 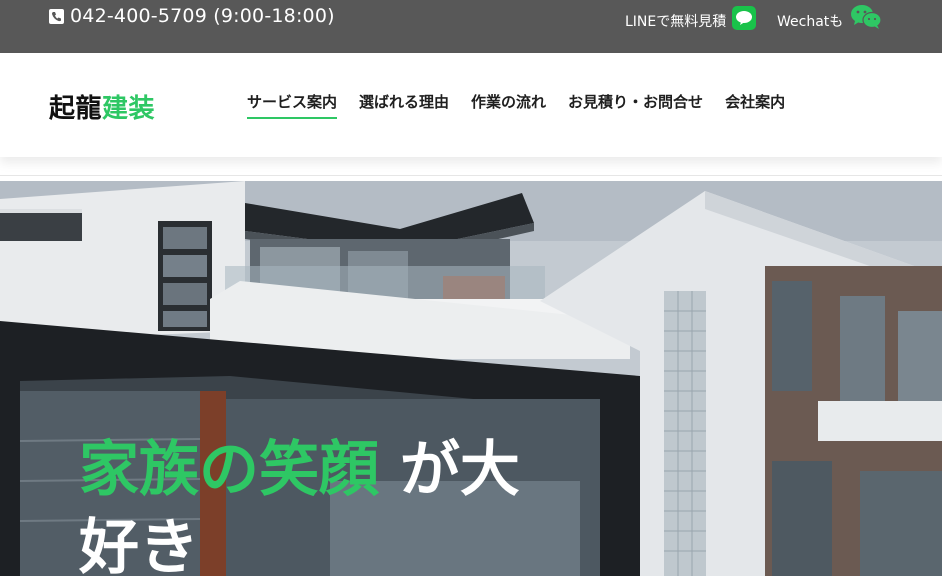 What do you see at coordinates (676, 22) in the screenshot?
I see `line-quote-label: LINEで無料見積` at bounding box center [676, 22].